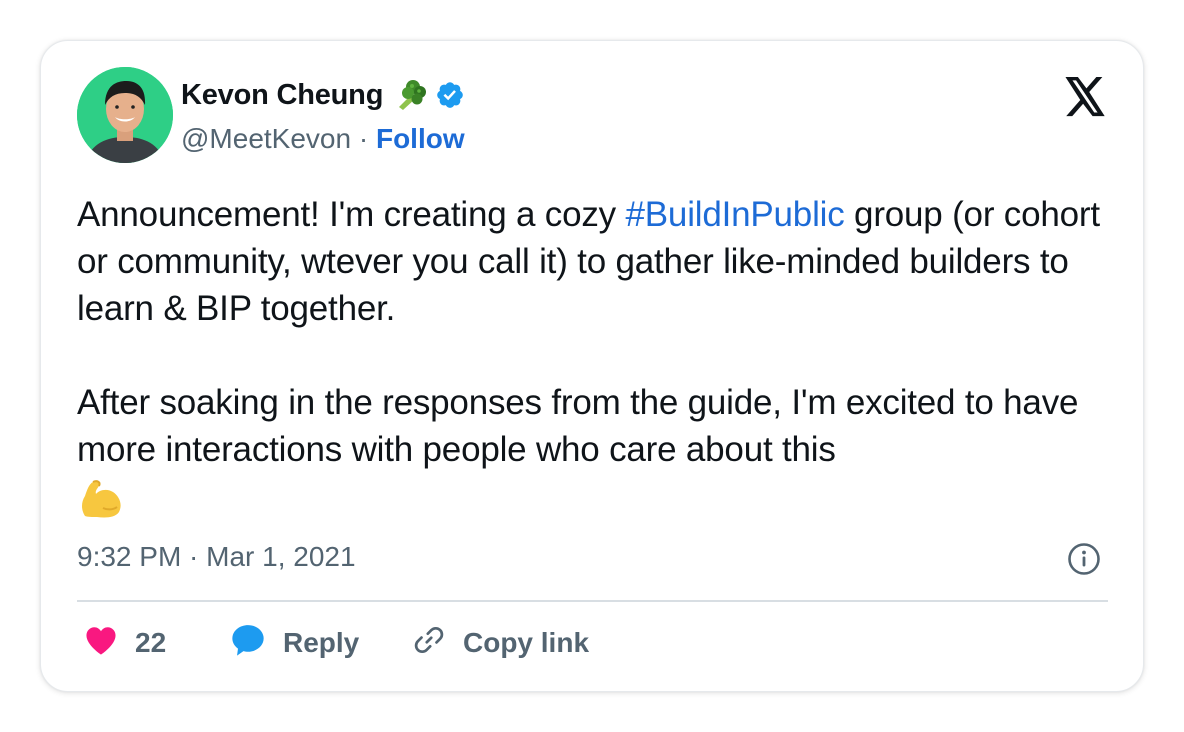 This screenshot has width=1184, height=732. I want to click on copy-link-label: Copy link, so click(526, 642).